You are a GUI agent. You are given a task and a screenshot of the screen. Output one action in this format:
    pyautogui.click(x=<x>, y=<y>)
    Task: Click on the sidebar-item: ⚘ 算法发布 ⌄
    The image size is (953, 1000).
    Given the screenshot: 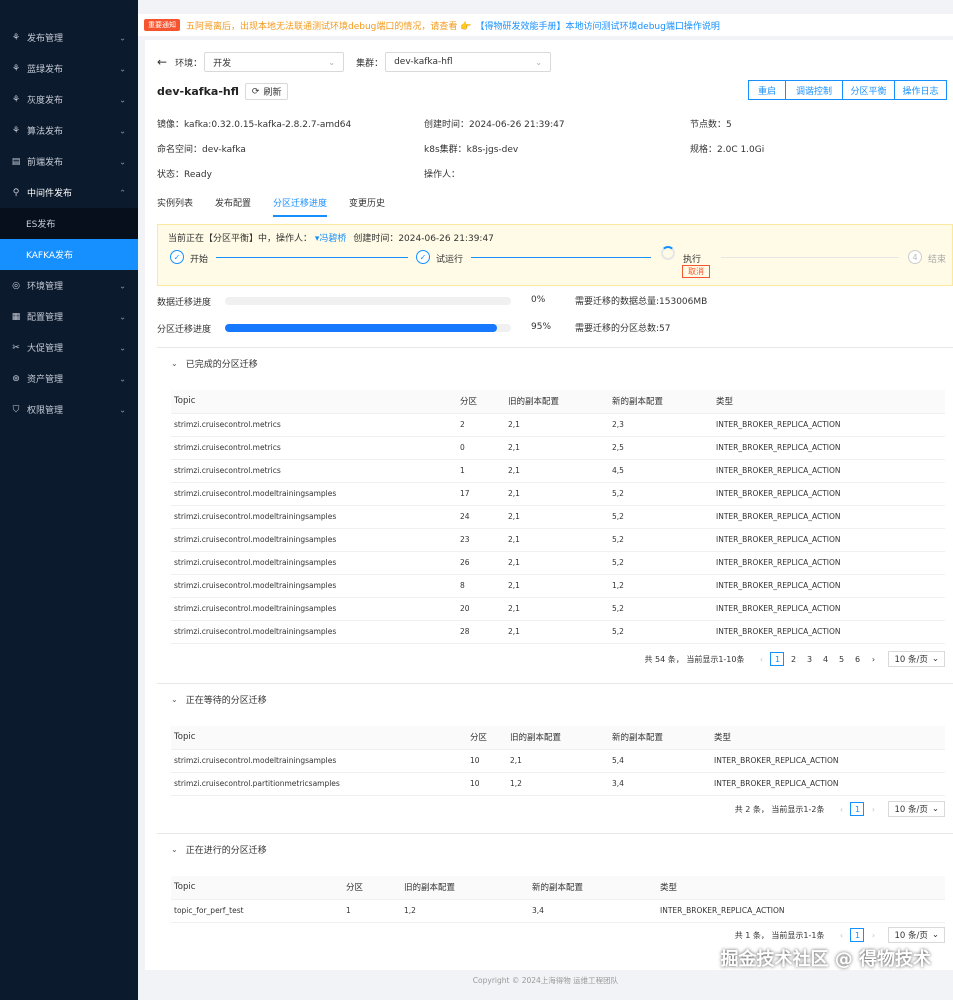 What is the action you would take?
    pyautogui.click(x=69, y=130)
    